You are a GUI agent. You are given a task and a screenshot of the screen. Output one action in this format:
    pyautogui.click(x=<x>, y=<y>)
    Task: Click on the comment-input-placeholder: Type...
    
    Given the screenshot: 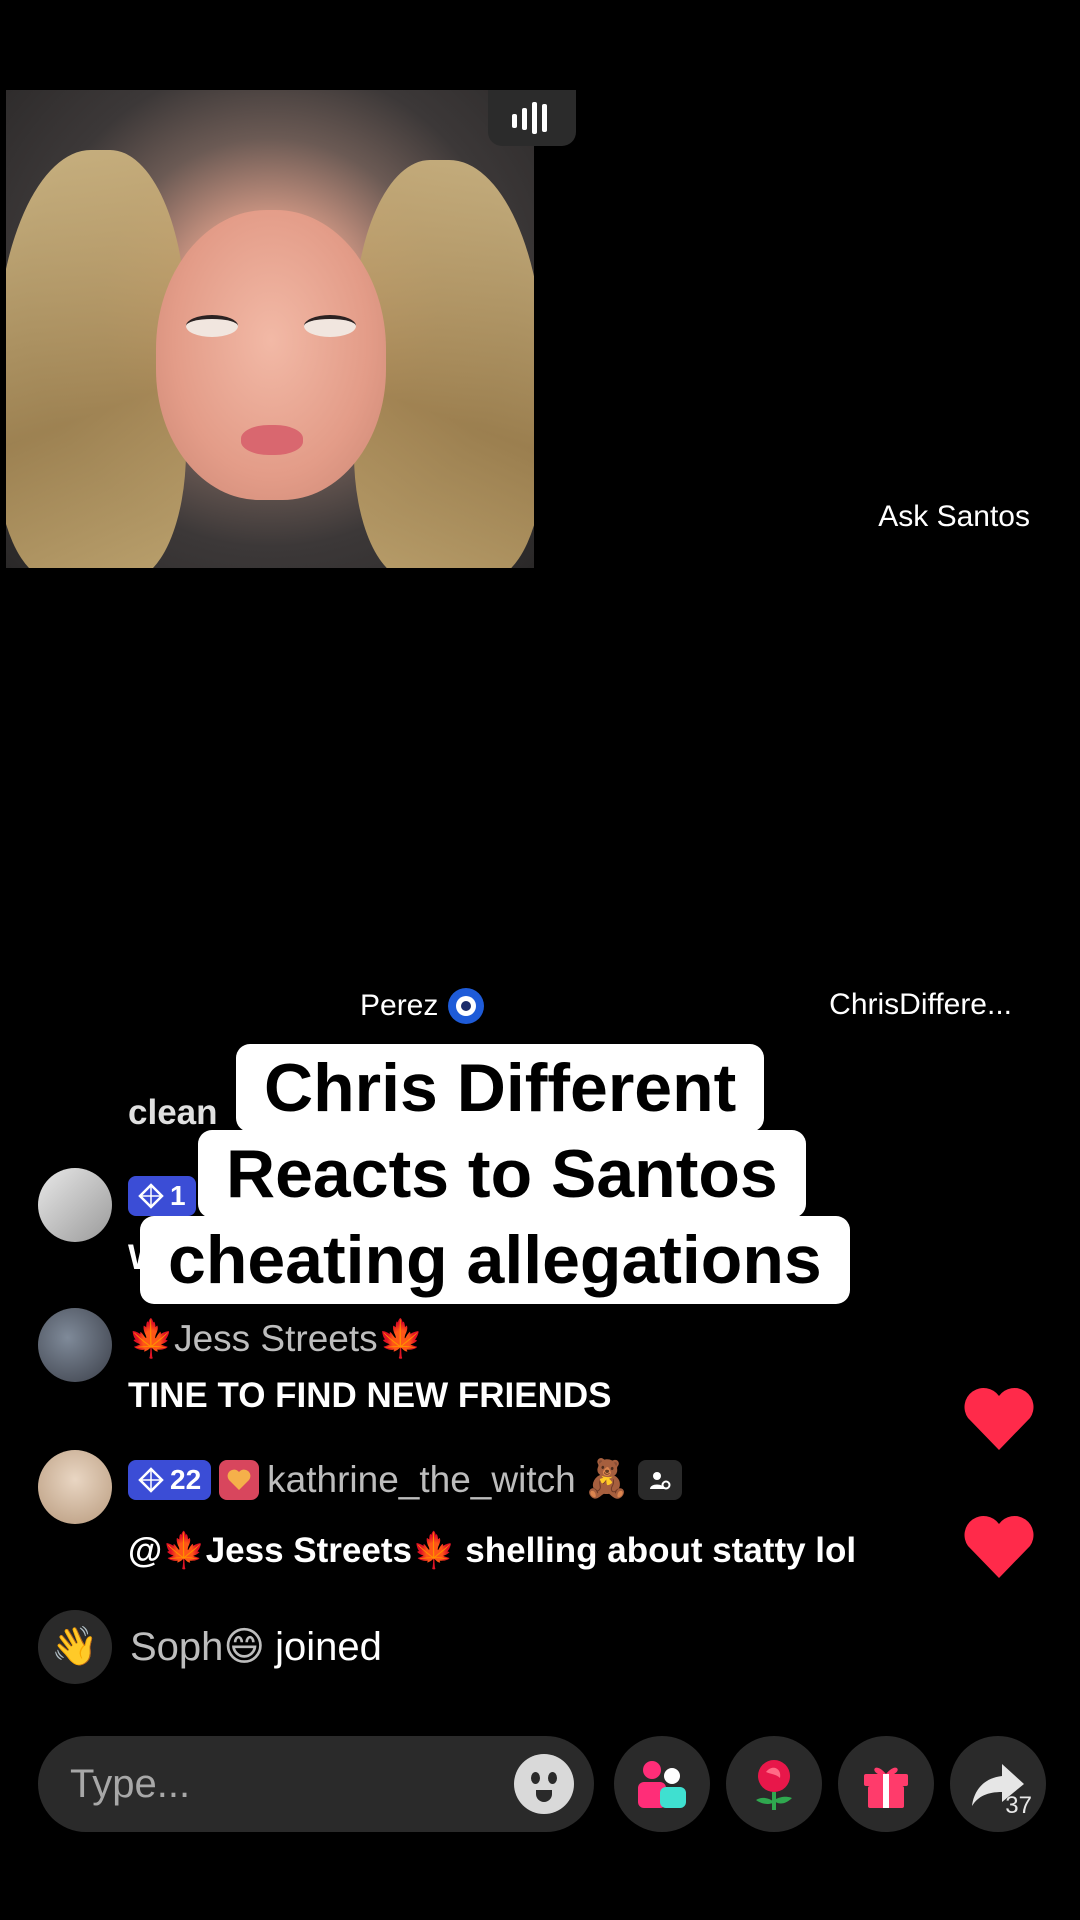 What is the action you would take?
    pyautogui.click(x=130, y=1783)
    